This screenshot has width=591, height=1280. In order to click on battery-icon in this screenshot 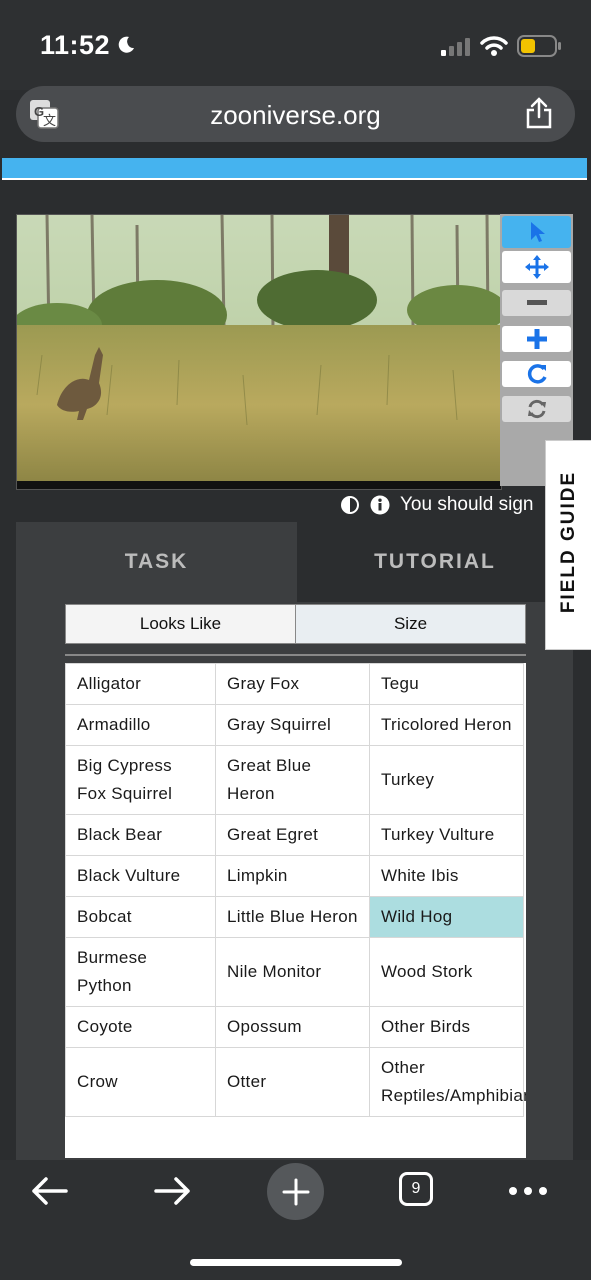, I will do `click(539, 46)`.